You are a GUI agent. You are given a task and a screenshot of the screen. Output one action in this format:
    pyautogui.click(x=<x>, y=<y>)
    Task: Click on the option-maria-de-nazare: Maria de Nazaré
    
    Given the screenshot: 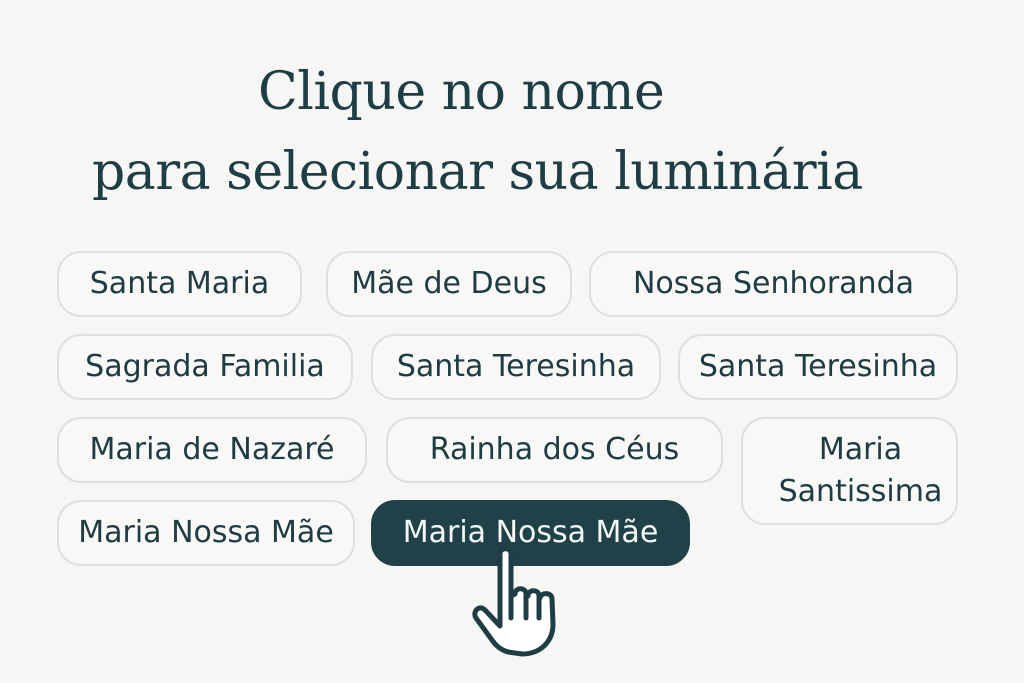 What is the action you would take?
    pyautogui.click(x=212, y=450)
    